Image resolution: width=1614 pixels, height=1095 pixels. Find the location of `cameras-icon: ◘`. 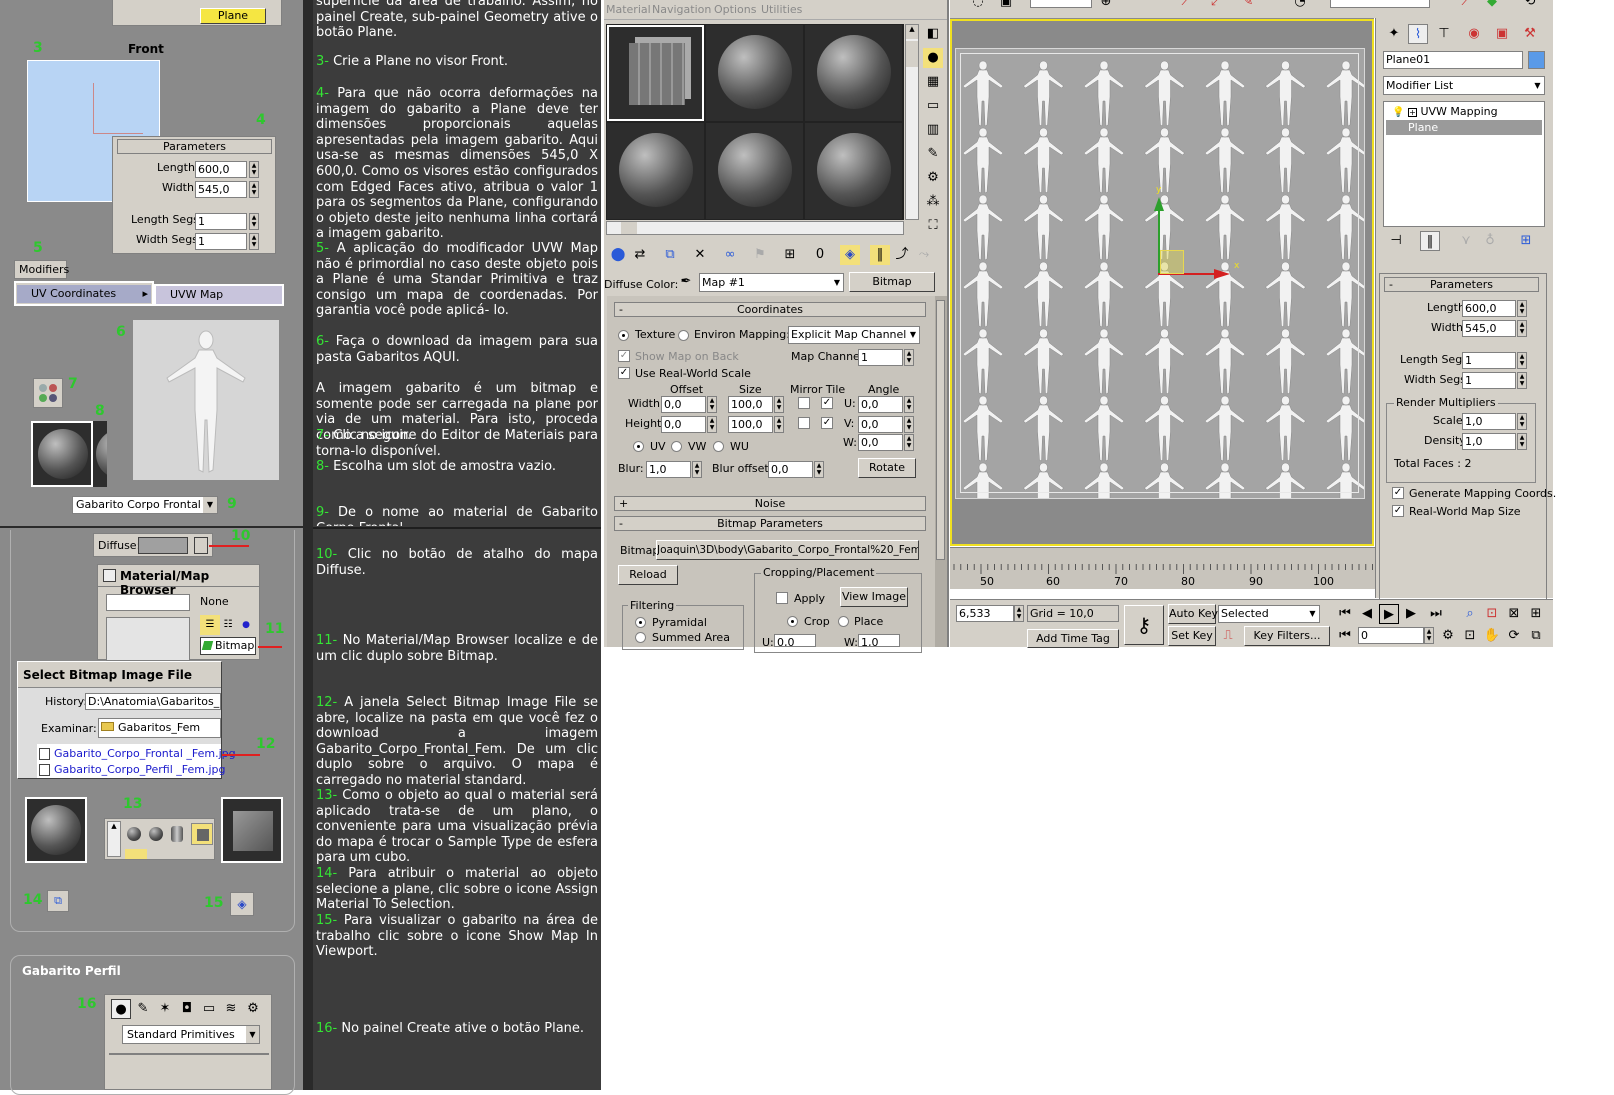

cameras-icon: ◘ is located at coordinates (187, 1009).